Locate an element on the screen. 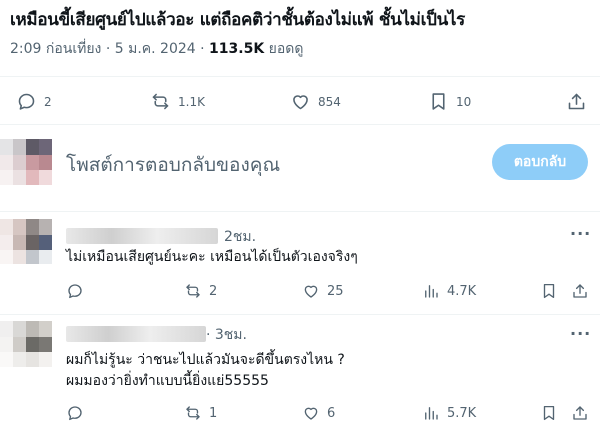 This screenshot has height=438, width=600. views-count: 5.7K is located at coordinates (462, 413).